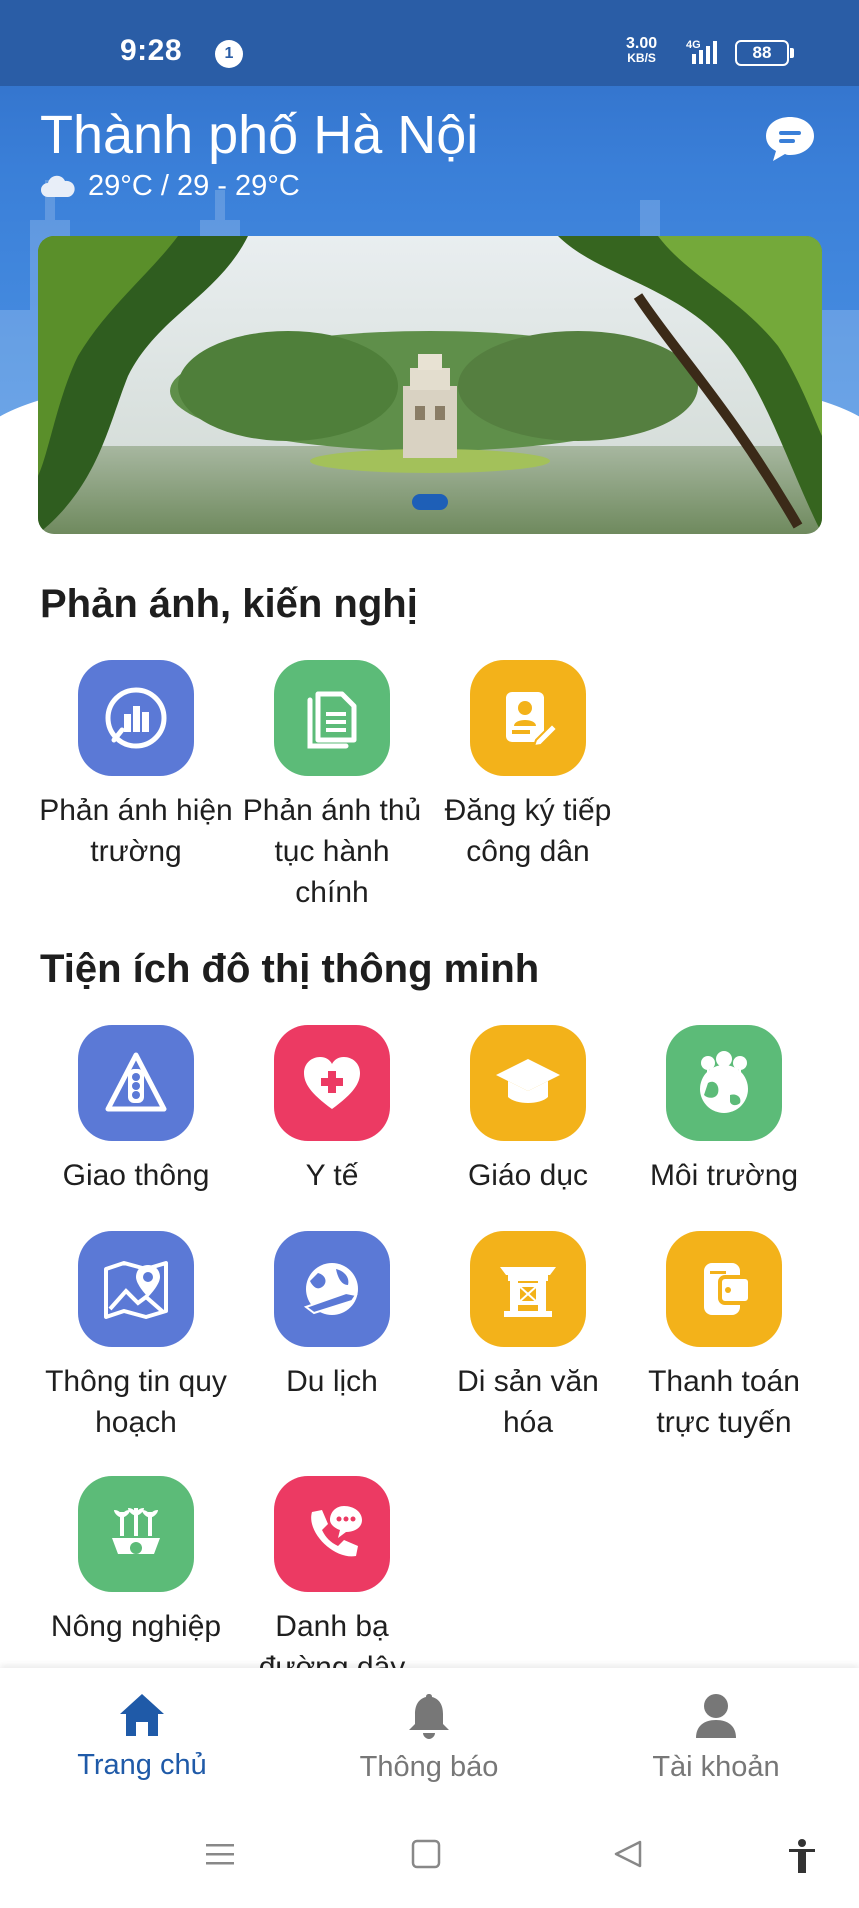  What do you see at coordinates (136, 831) in the screenshot?
I see `tile-label: Phản ánh hiện trường` at bounding box center [136, 831].